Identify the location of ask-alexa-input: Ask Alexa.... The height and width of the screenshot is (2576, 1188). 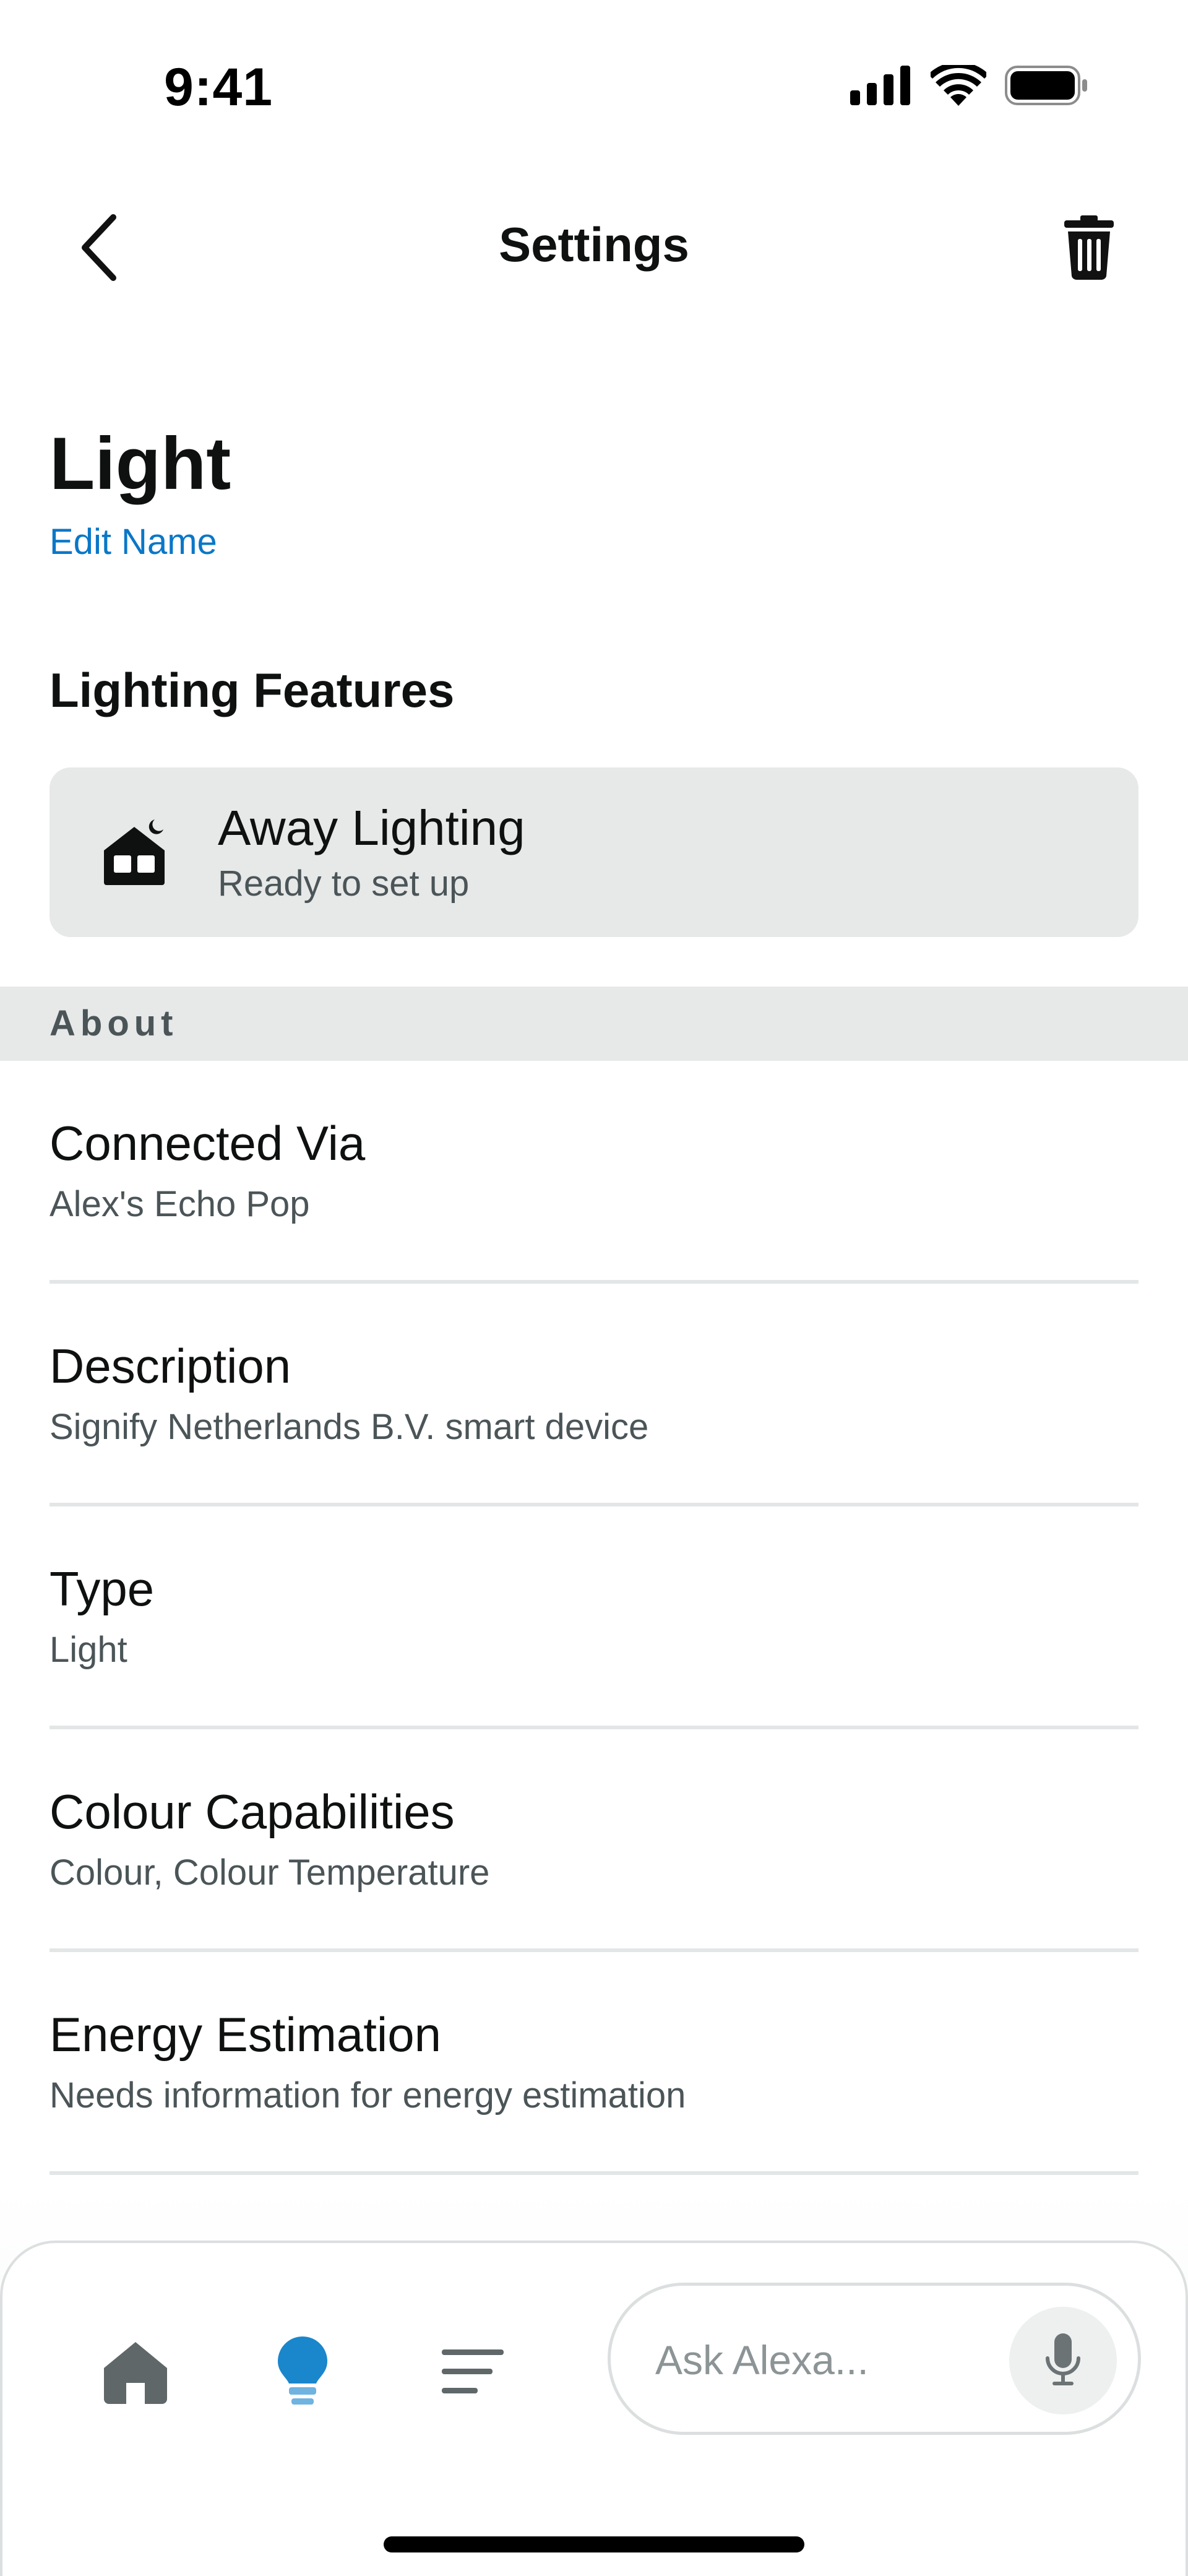
(874, 2359).